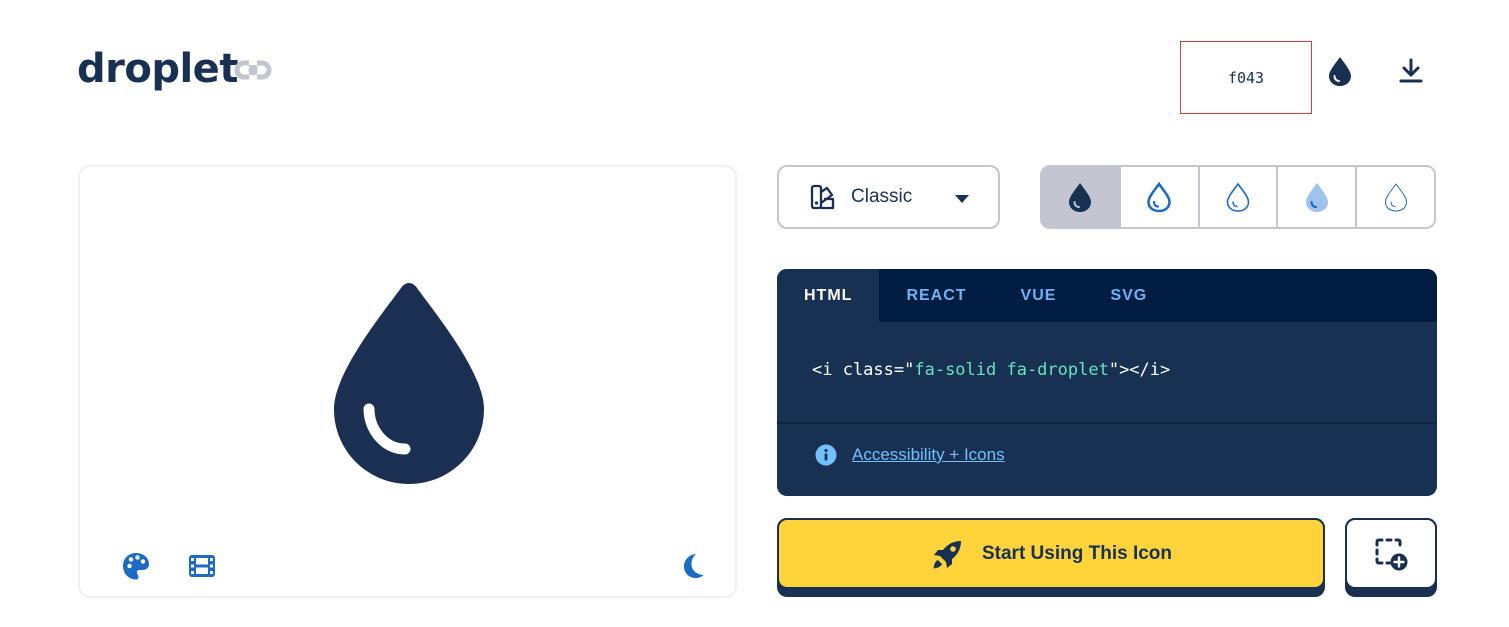  I want to click on start-using-icon-button: Start Using This Icon, so click(1051, 557).